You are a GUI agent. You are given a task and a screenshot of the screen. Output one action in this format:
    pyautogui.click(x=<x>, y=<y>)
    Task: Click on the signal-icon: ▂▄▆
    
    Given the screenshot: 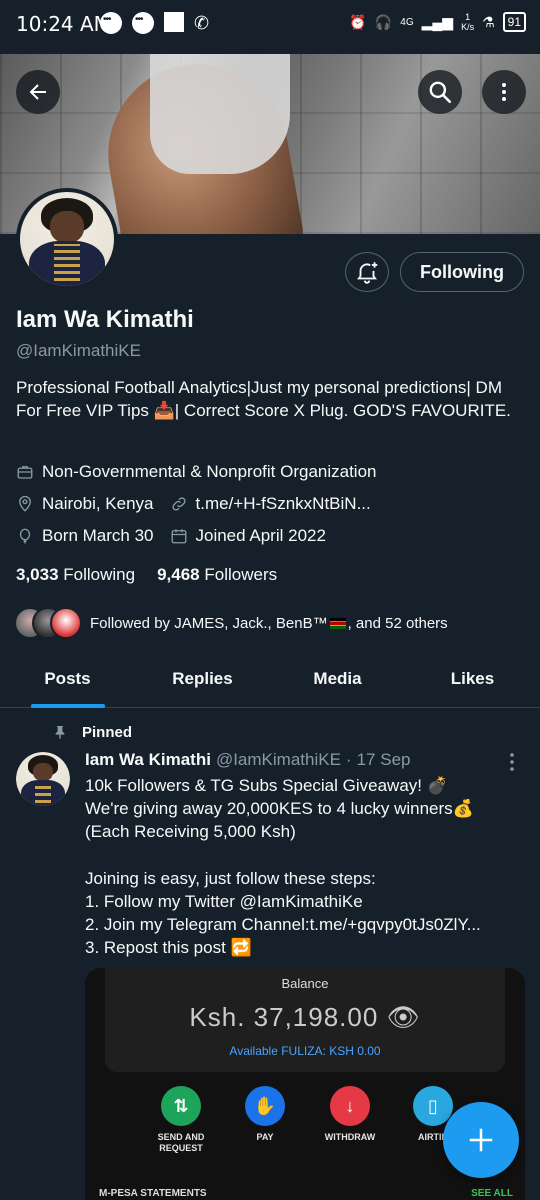 What is the action you would take?
    pyautogui.click(x=437, y=21)
    